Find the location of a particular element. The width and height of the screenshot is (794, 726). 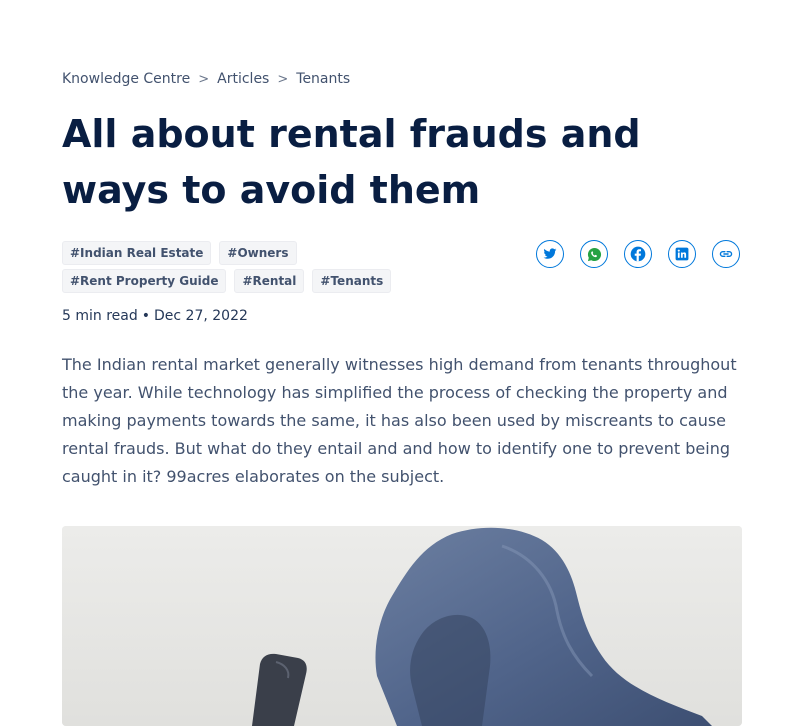

facebook-icon is located at coordinates (638, 254).